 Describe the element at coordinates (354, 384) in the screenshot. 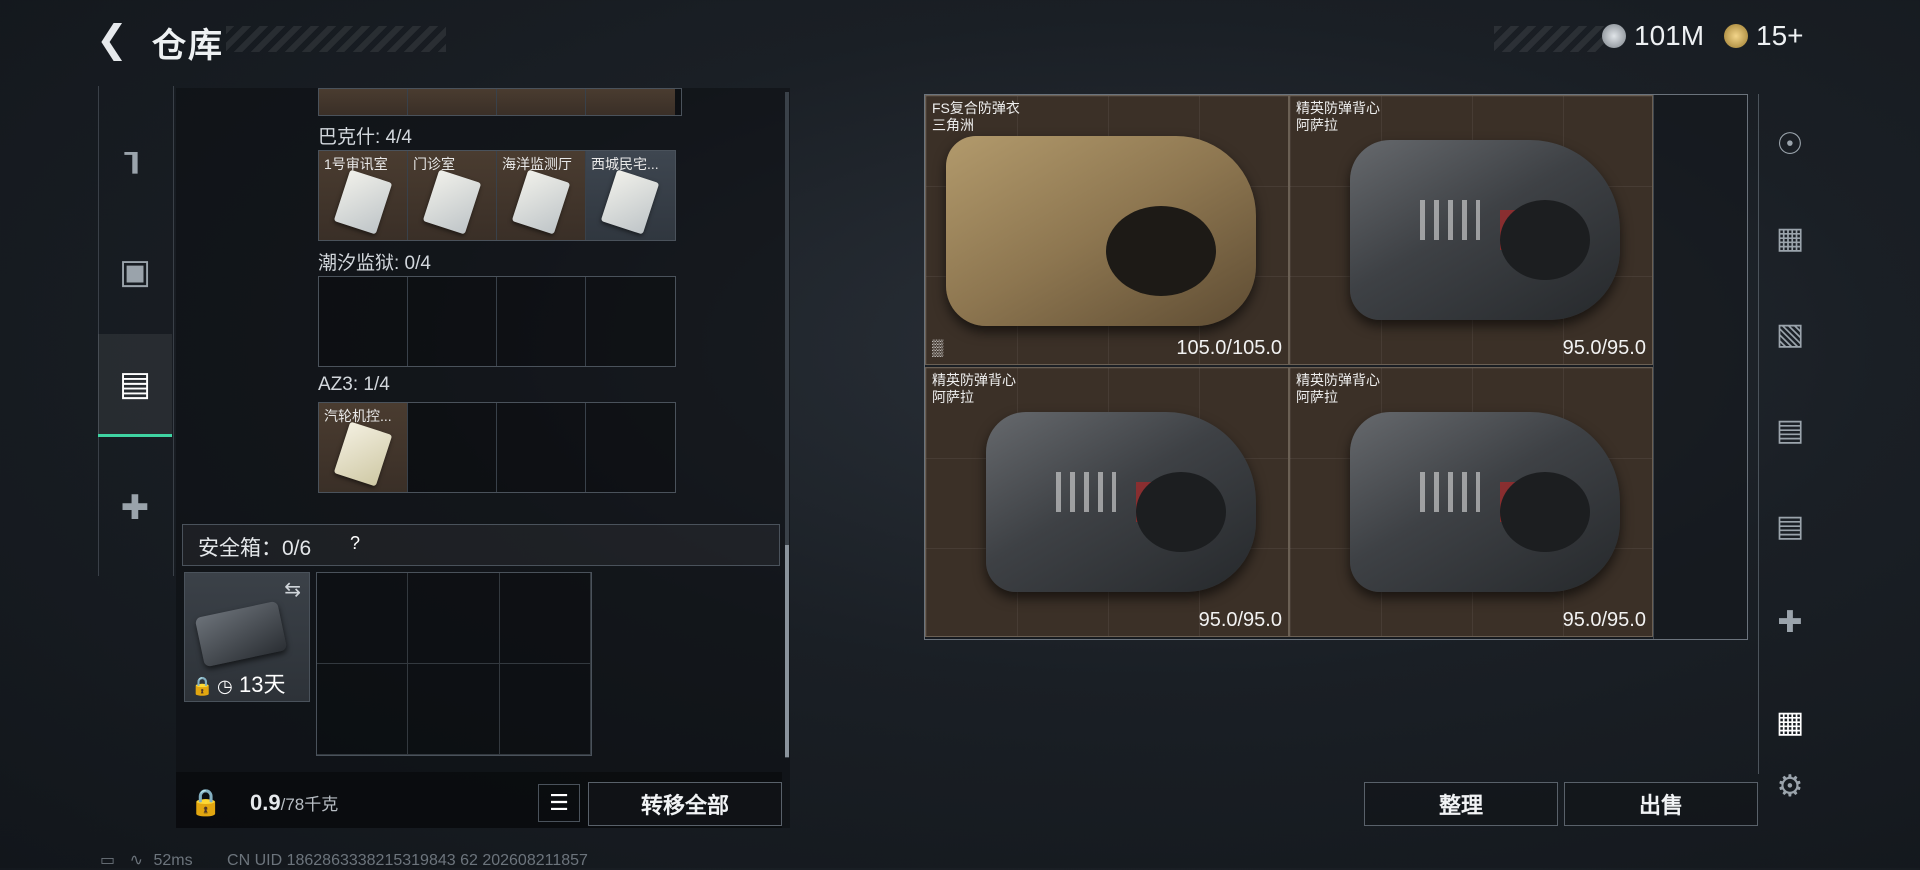

I see `keychain-label: AZ3: 1/4` at that location.